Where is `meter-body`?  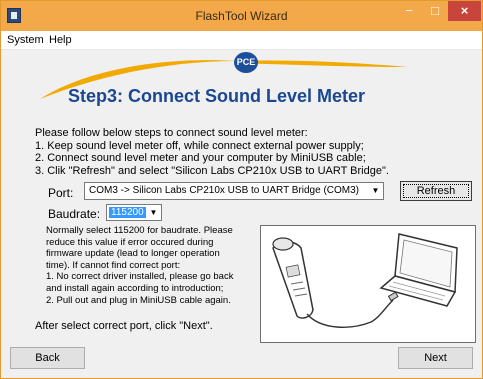
meter-body is located at coordinates (293, 280).